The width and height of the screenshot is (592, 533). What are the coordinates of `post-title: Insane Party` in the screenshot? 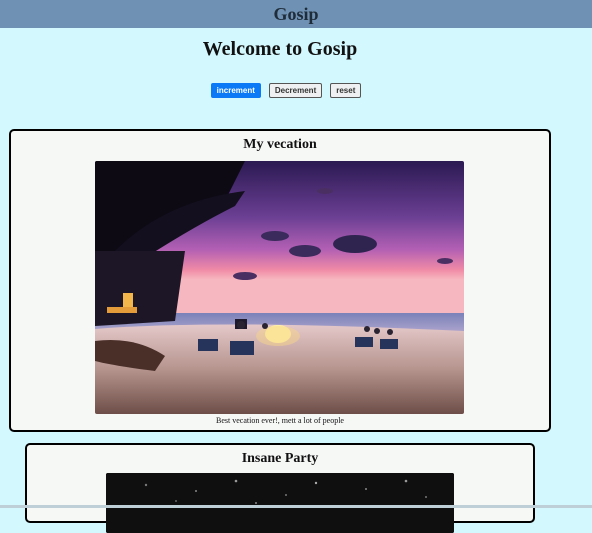 It's located at (280, 458).